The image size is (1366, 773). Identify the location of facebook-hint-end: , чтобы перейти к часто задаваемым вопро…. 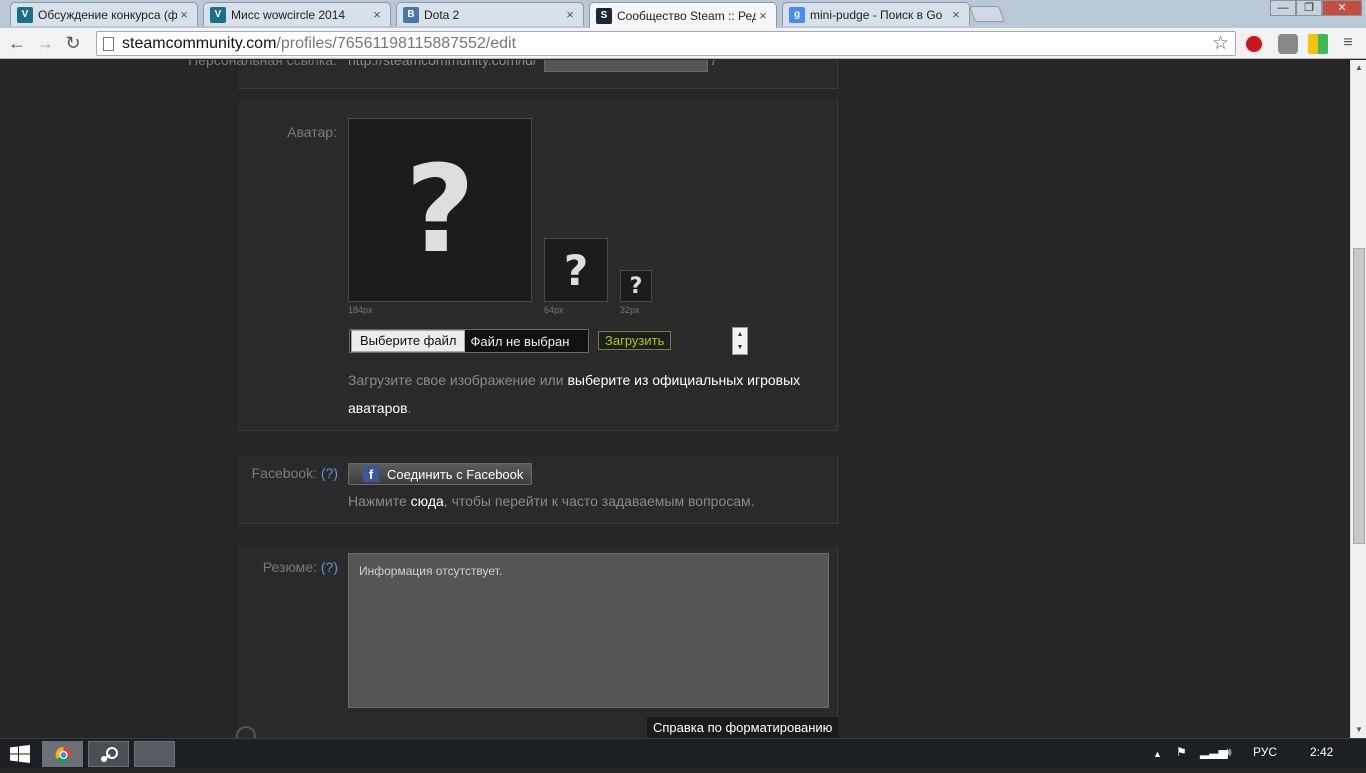
(599, 501).